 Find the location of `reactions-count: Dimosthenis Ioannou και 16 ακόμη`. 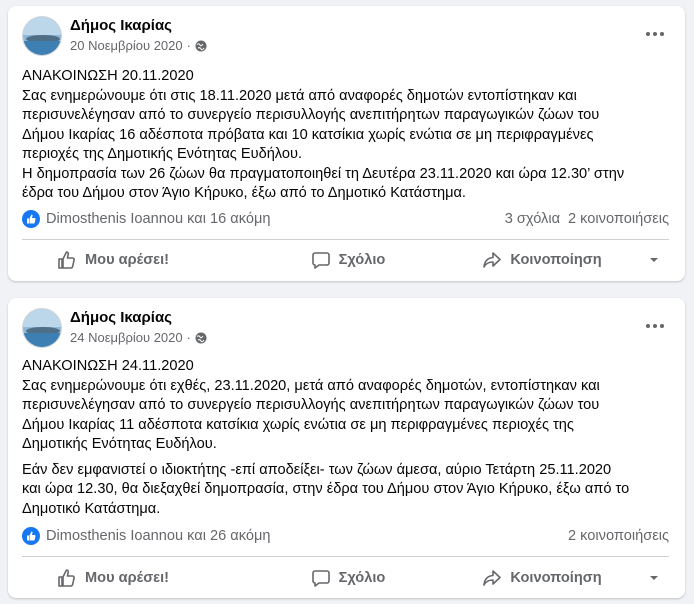

reactions-count: Dimosthenis Ioannou και 16 ακόμη is located at coordinates (158, 219).